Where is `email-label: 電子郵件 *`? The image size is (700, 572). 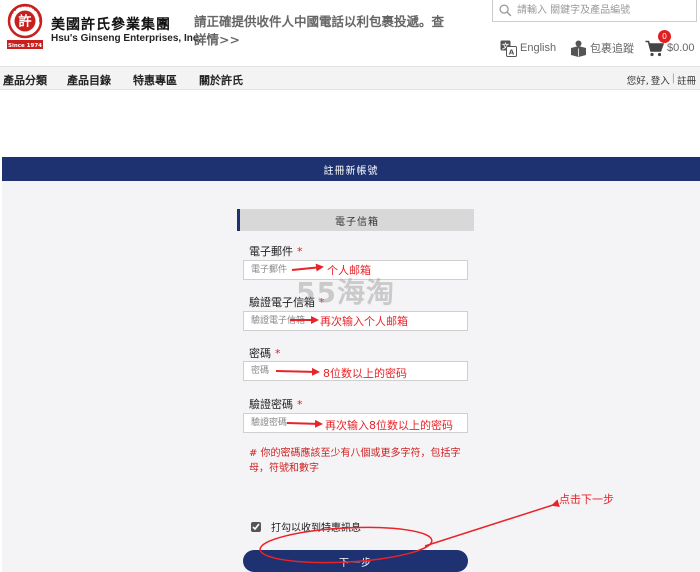
email-label: 電子郵件 * is located at coordinates (276, 251).